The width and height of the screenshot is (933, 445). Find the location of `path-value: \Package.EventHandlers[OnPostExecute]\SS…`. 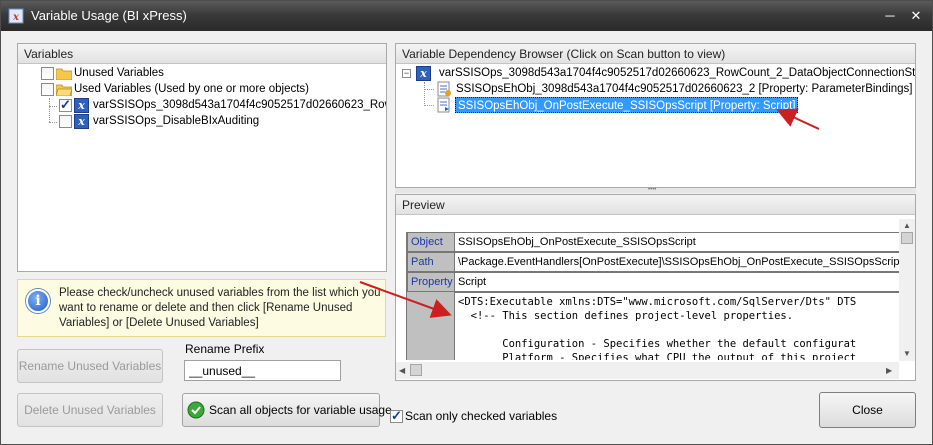

path-value: \Package.EventHandlers[OnPostExecute]\SS… is located at coordinates (677, 262).